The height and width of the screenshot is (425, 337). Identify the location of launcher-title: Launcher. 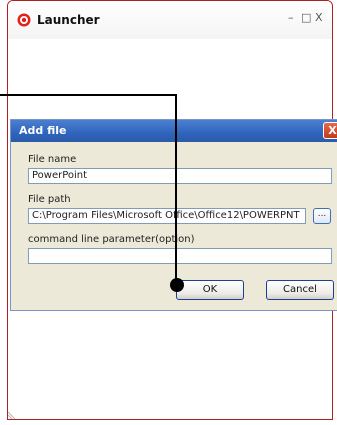
(68, 20).